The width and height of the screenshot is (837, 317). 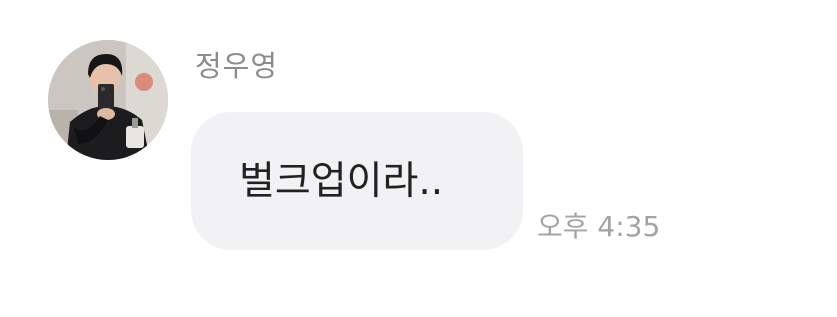 I want to click on profile-avatar, so click(x=108, y=100).